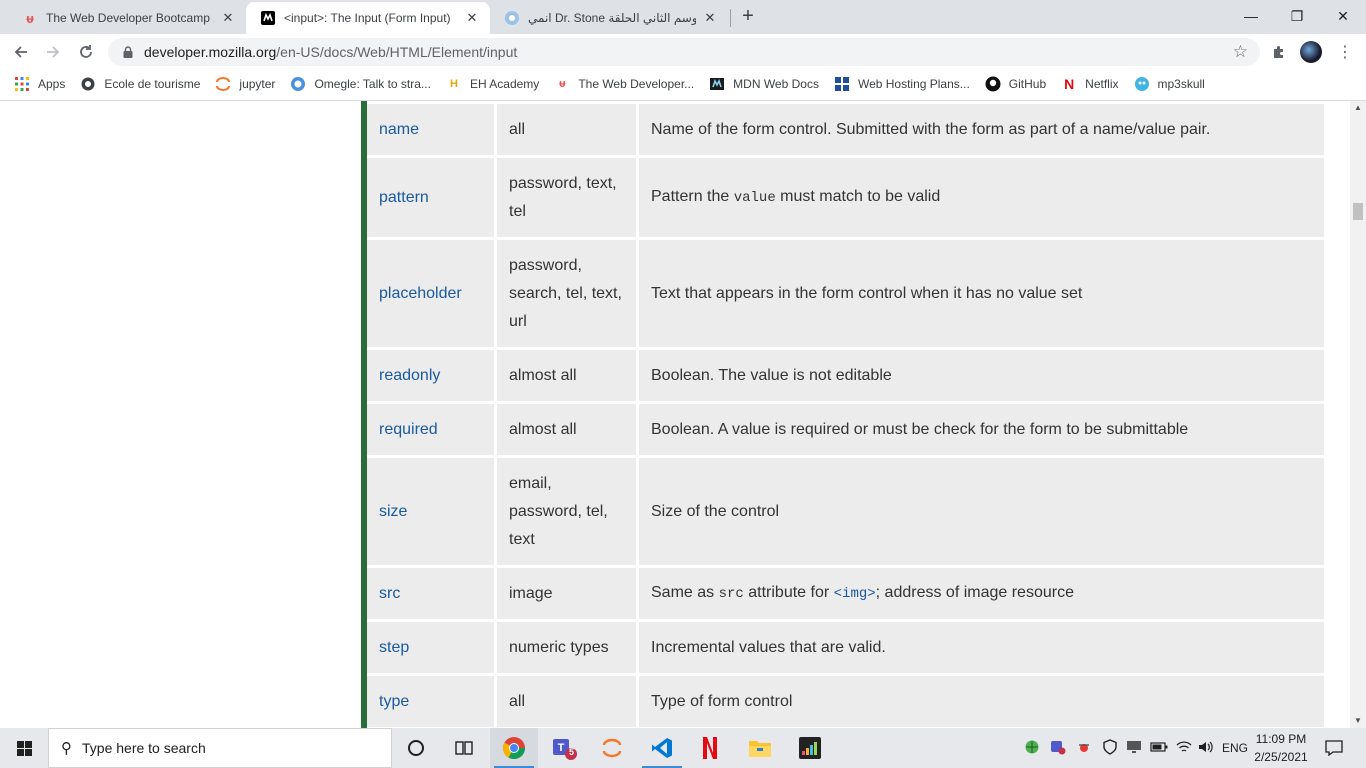 The width and height of the screenshot is (1366, 768). I want to click on attribute-name: placeholder, so click(432, 295).